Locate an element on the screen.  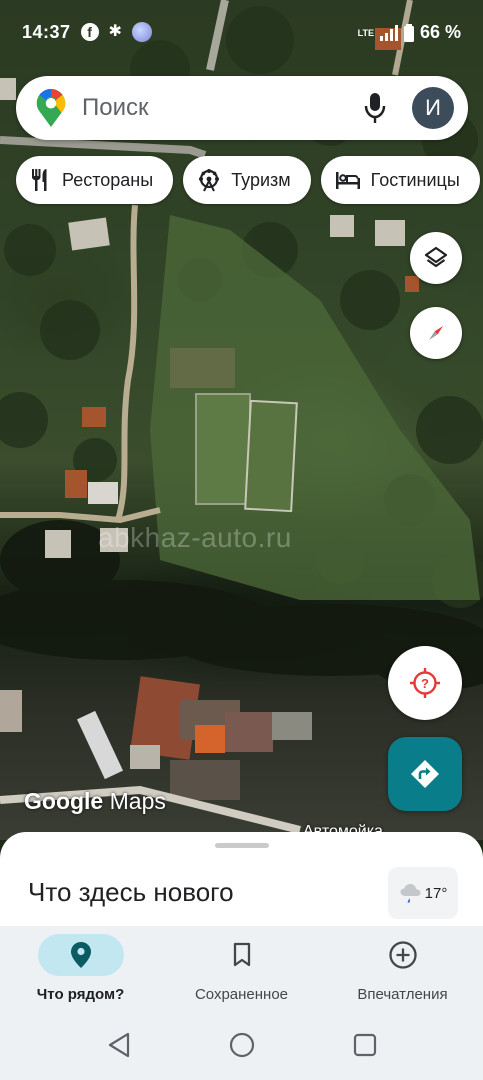
temperature: 17° is located at coordinates (436, 893).